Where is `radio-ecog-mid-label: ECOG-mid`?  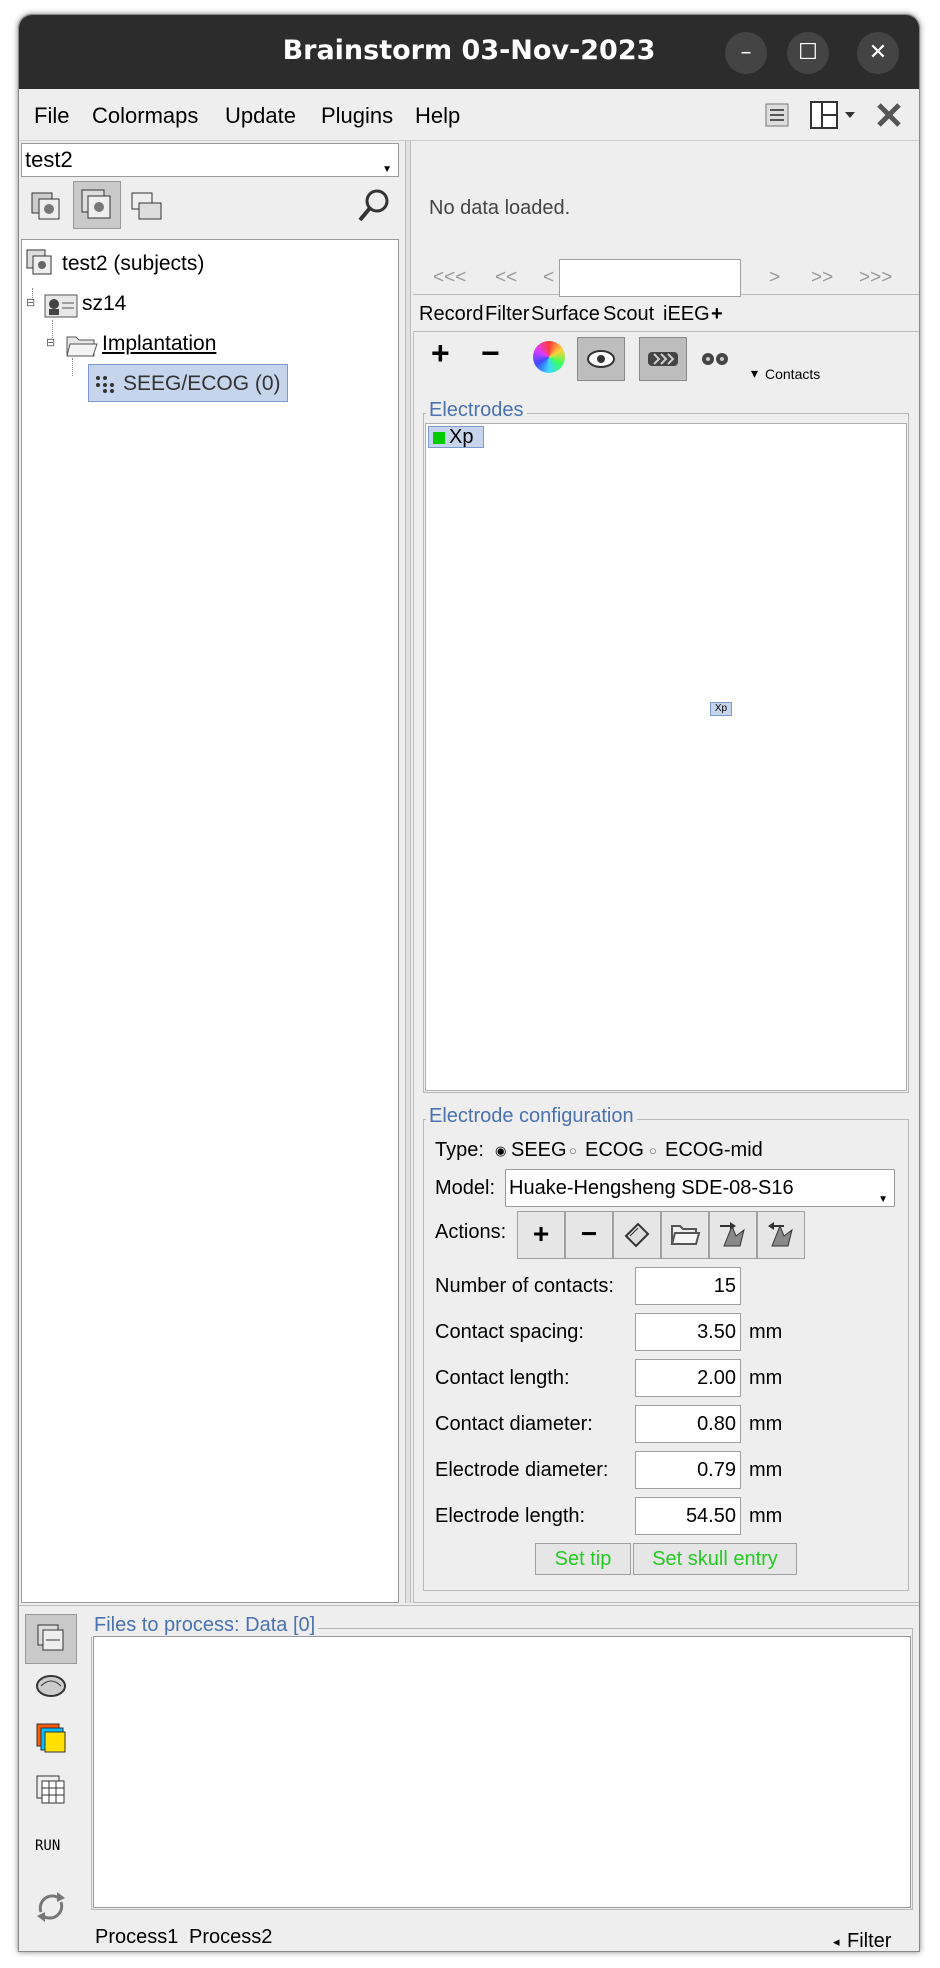 radio-ecog-mid-label: ECOG-mid is located at coordinates (714, 1150).